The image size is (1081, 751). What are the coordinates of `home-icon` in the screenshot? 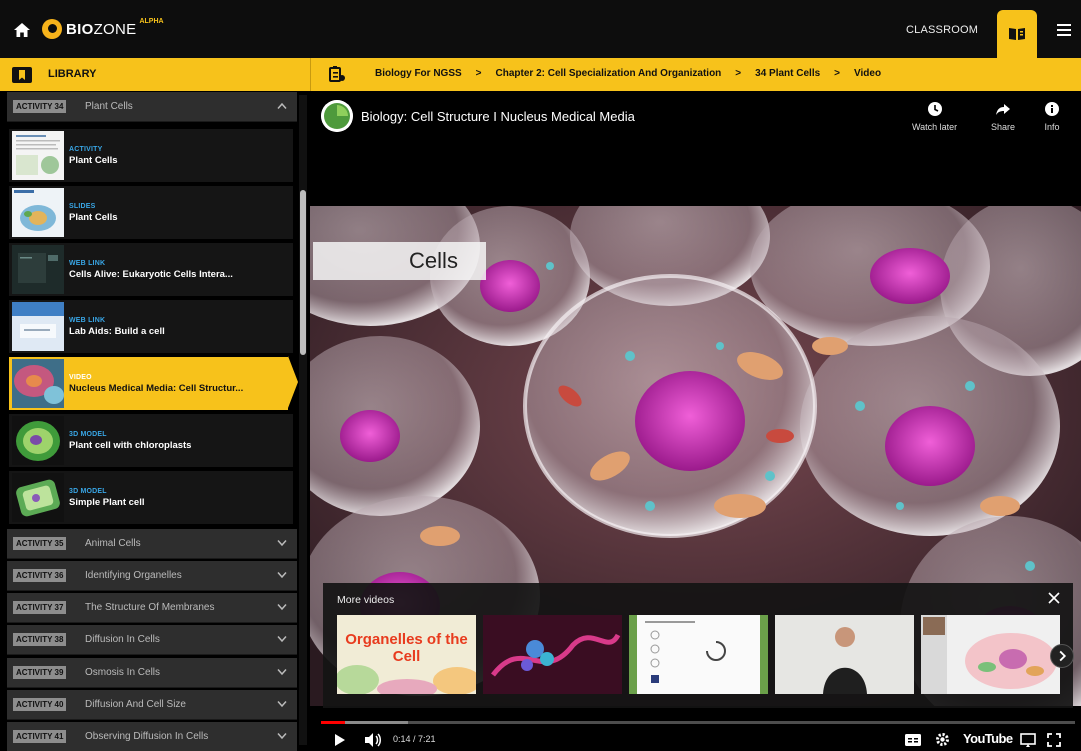 It's located at (22, 30).